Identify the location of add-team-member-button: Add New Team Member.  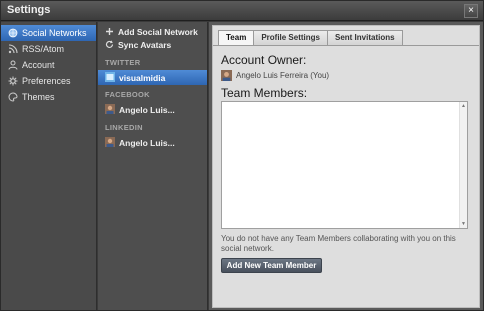
(271, 265).